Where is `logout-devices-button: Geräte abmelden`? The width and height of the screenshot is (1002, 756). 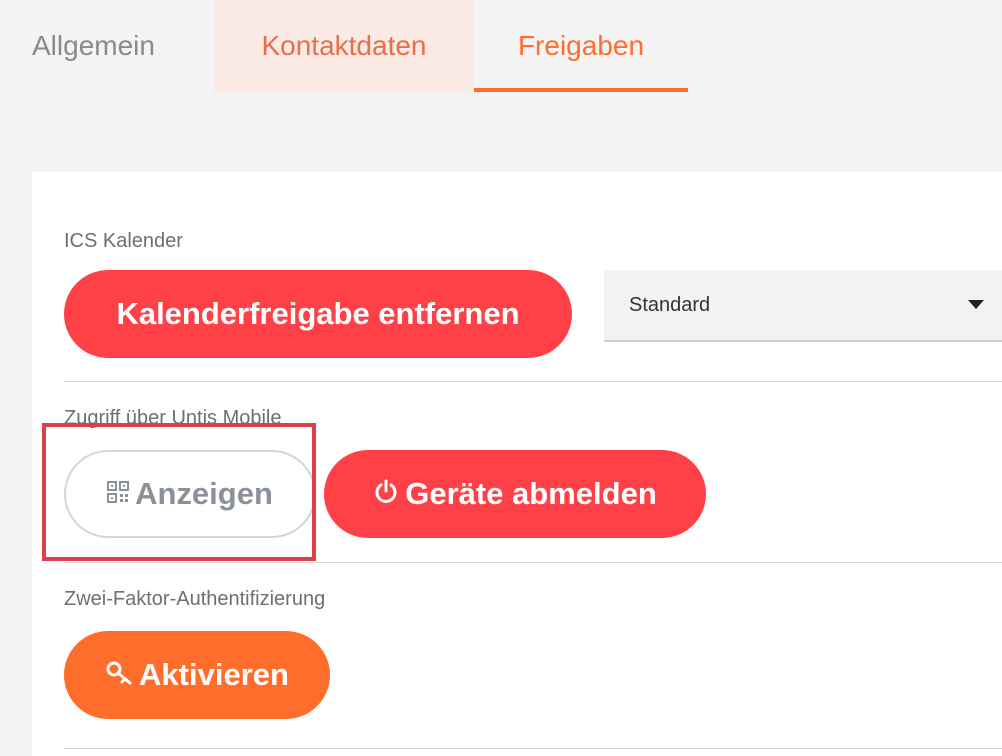
logout-devices-button: Geräte abmelden is located at coordinates (515, 494).